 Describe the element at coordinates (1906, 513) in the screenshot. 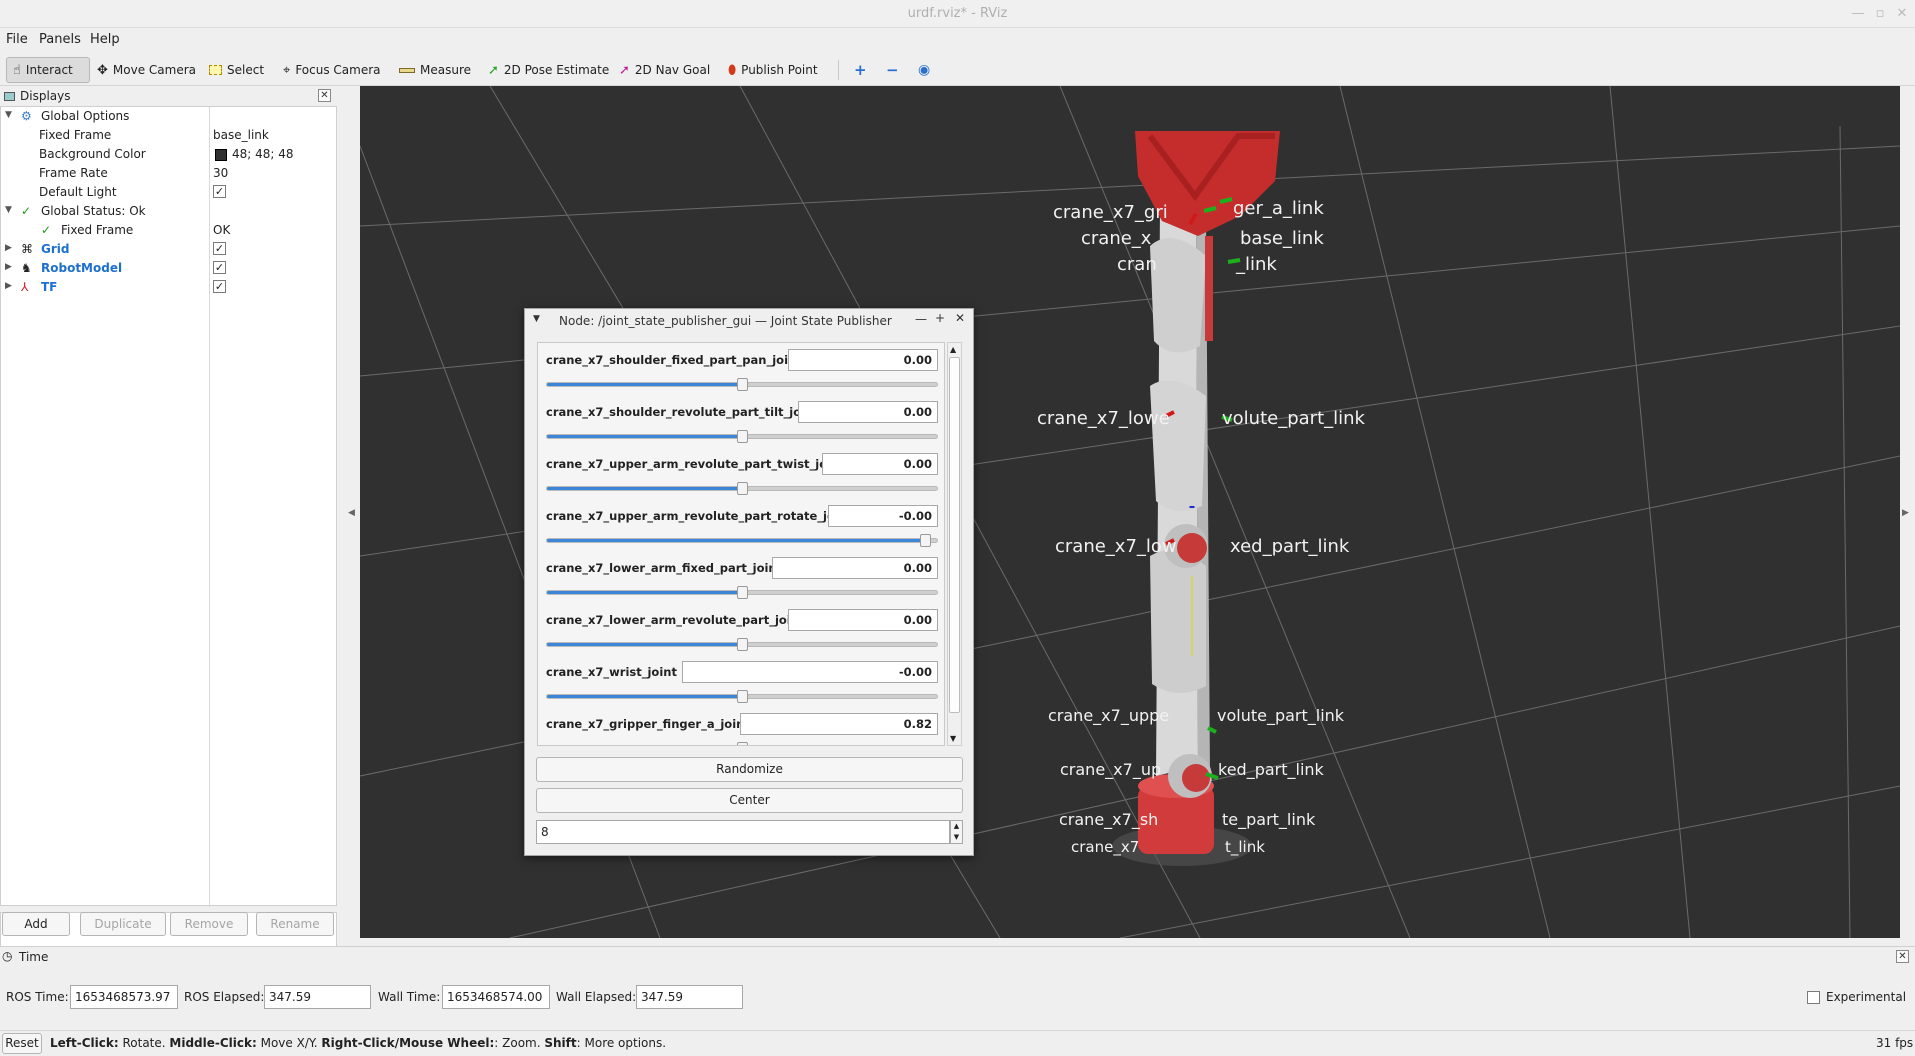

I see `splitter-handle-right: ▶` at that location.